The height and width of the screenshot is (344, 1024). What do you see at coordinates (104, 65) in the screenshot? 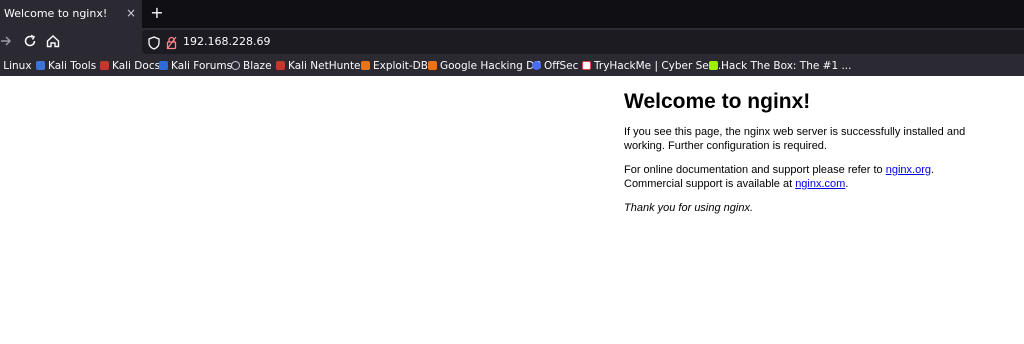
I see `kali-docs-icon` at bounding box center [104, 65].